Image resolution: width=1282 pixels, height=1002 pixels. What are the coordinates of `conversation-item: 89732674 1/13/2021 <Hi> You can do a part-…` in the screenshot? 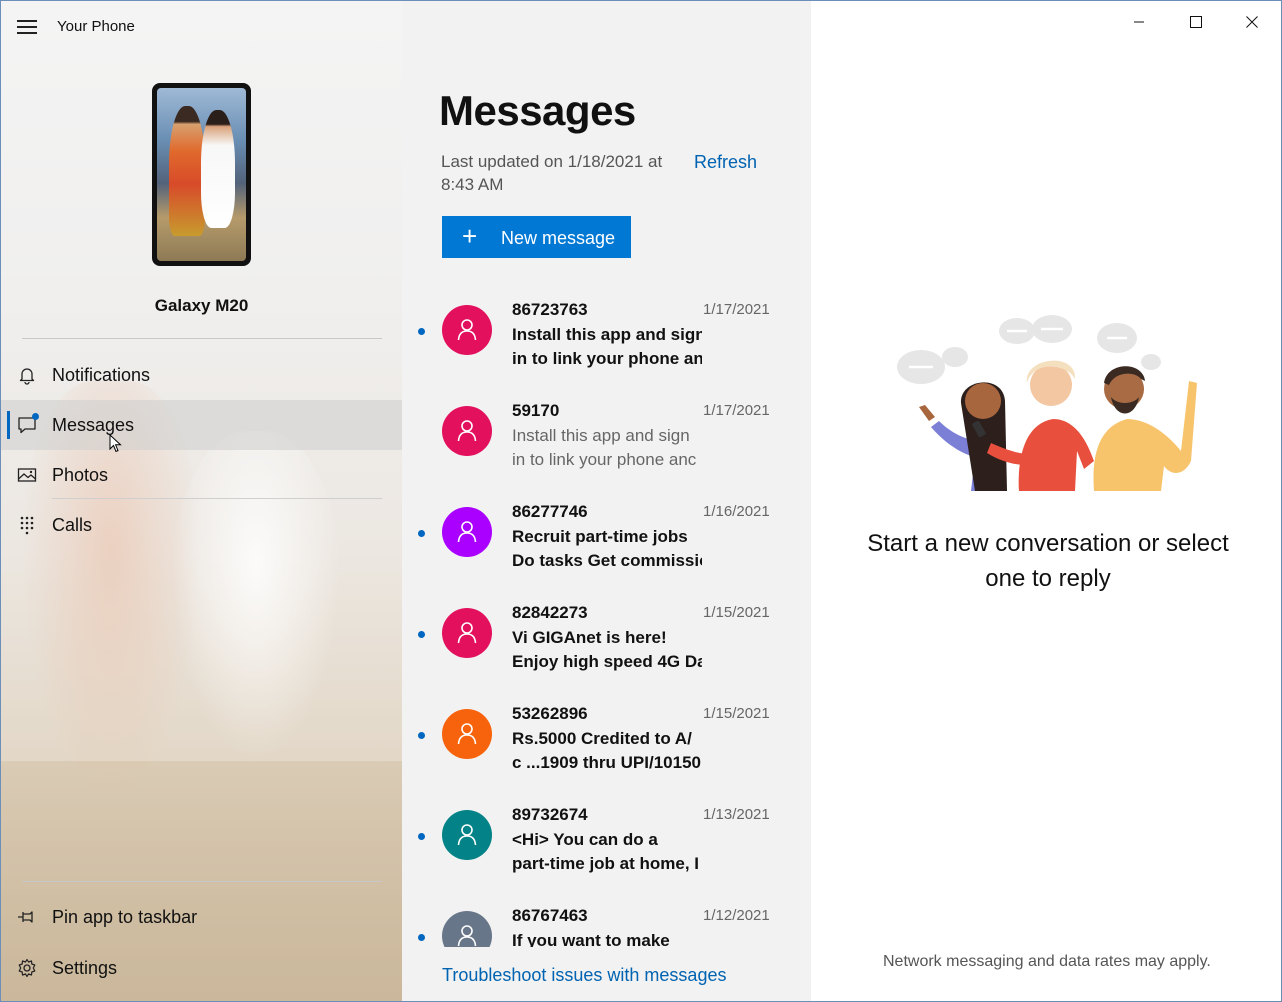 It's located at (606, 846).